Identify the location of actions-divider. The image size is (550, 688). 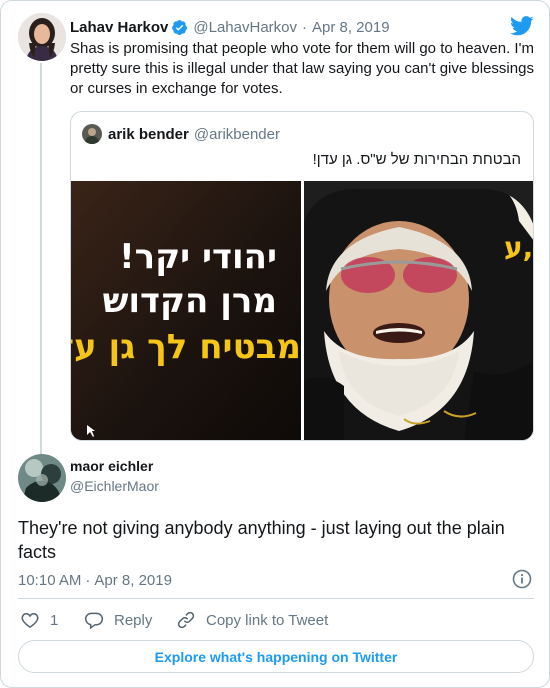
(276, 598).